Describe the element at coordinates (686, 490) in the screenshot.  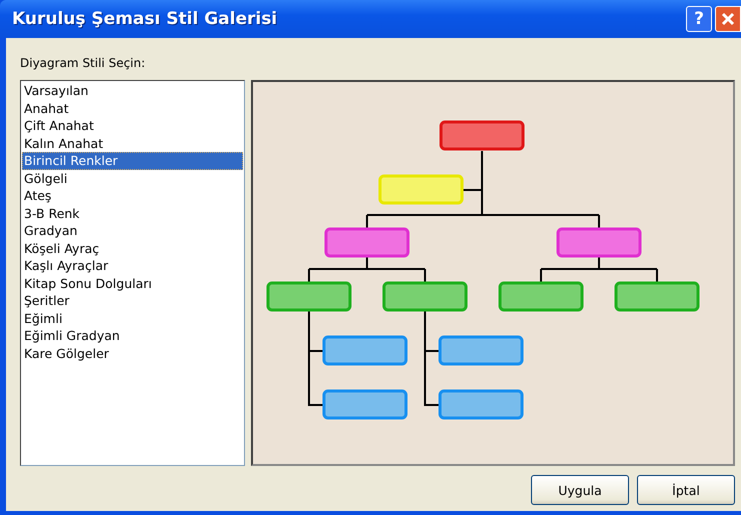
I see `cancel-button: İptal` at that location.